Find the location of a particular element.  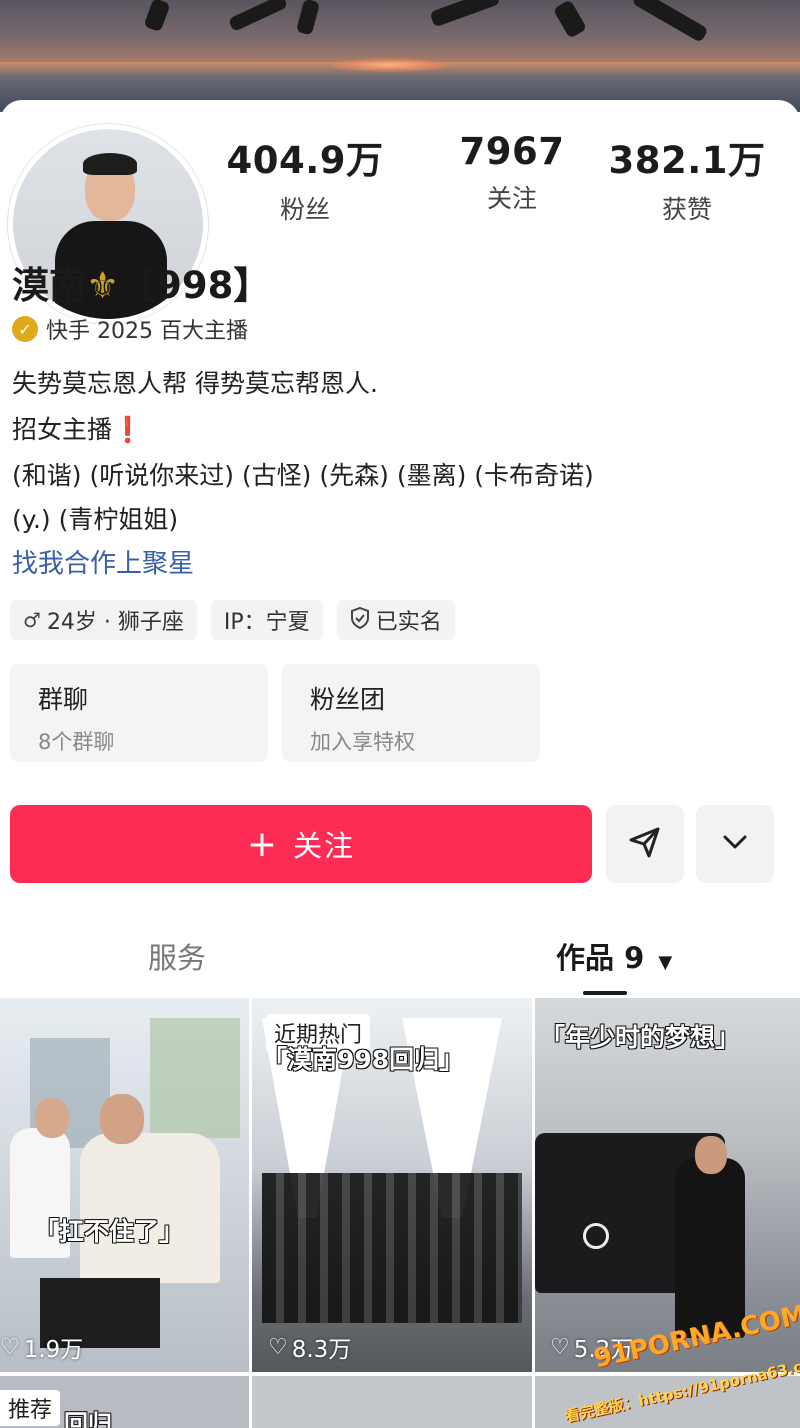

male-icon: ♂ is located at coordinates (32, 620).